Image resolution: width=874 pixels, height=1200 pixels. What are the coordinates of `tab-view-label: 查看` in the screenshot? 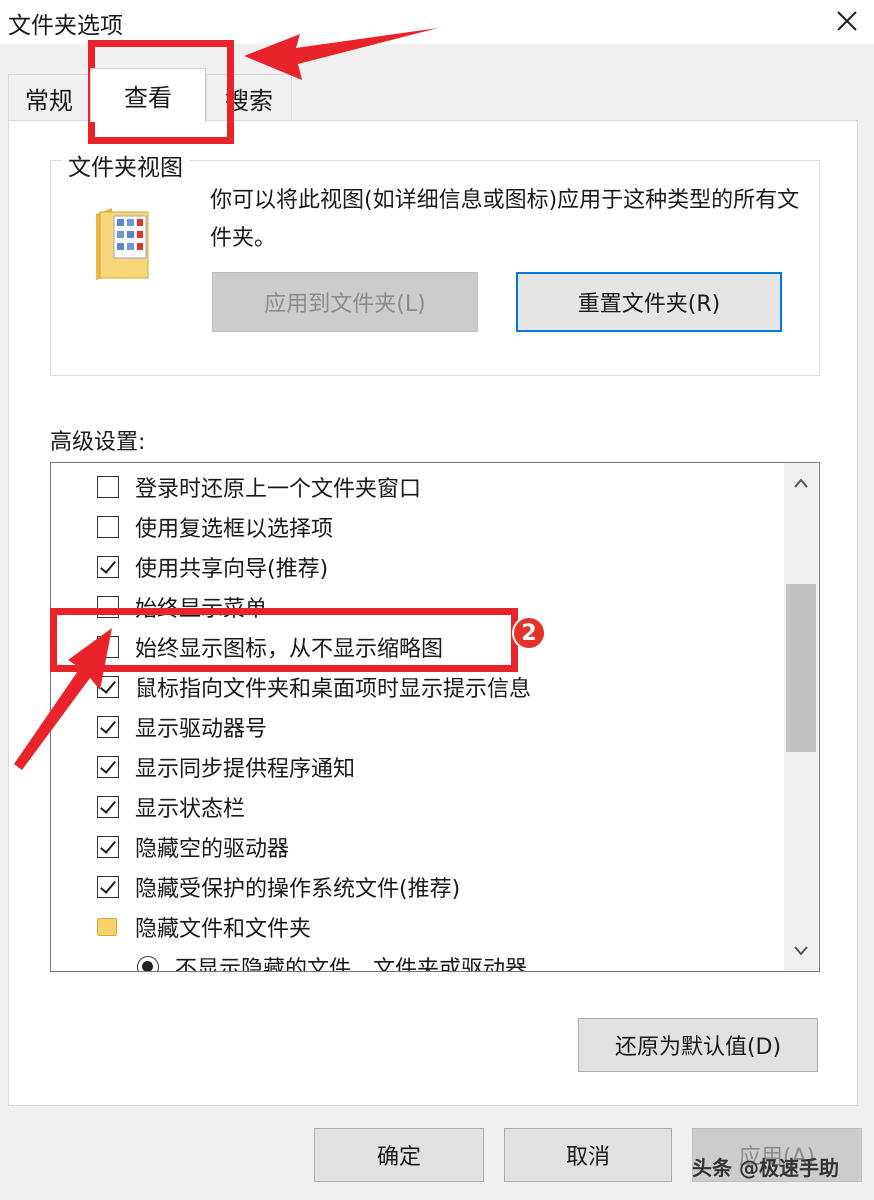 It's located at (148, 98).